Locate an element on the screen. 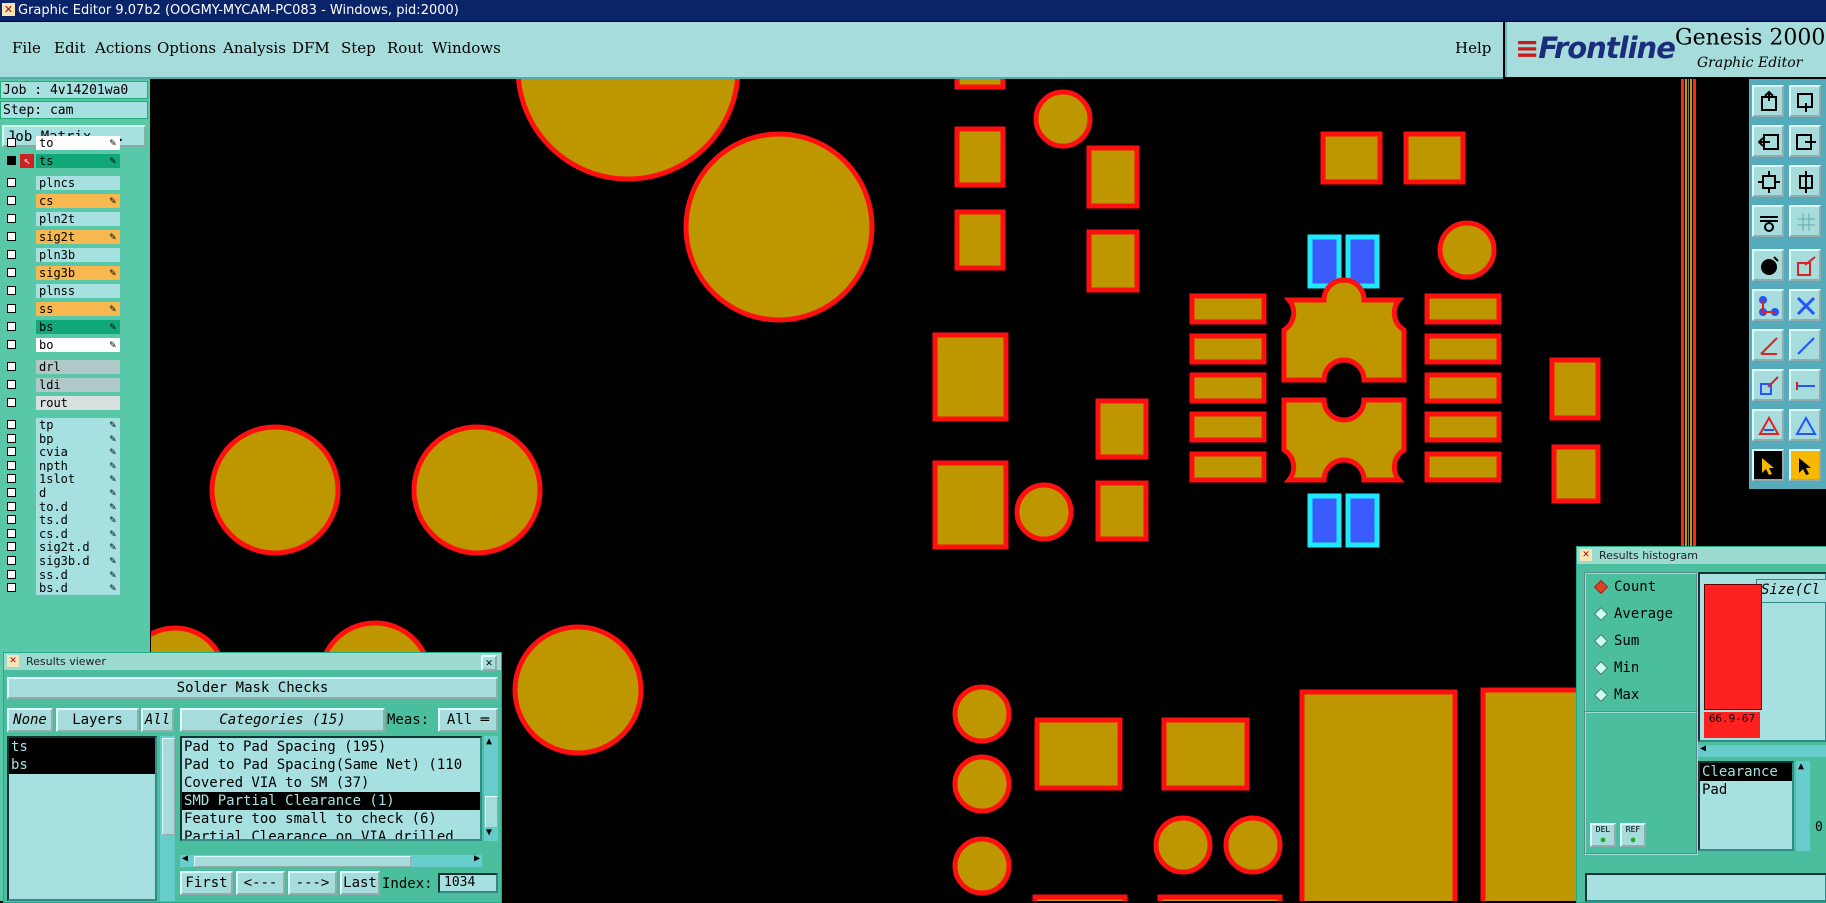 The height and width of the screenshot is (903, 1826). fit-height-button is located at coordinates (1805, 181).